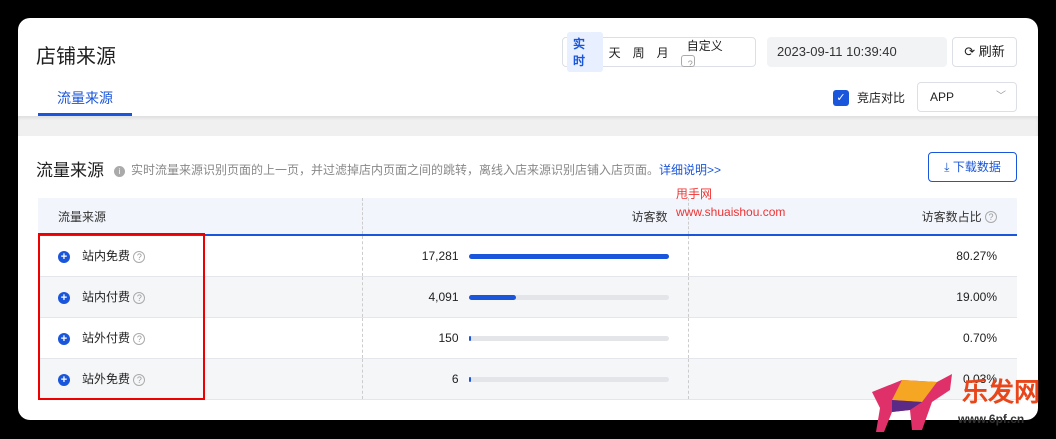 The height and width of the screenshot is (439, 1056). What do you see at coordinates (85, 102) in the screenshot?
I see `tab-traffic-source: 流量来源` at bounding box center [85, 102].